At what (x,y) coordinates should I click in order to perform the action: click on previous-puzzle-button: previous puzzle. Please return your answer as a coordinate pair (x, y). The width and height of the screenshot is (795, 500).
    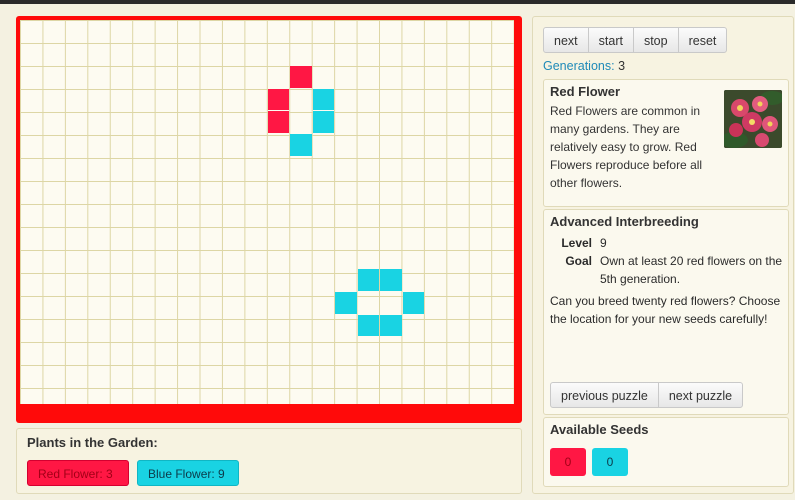
    Looking at the image, I should click on (604, 395).